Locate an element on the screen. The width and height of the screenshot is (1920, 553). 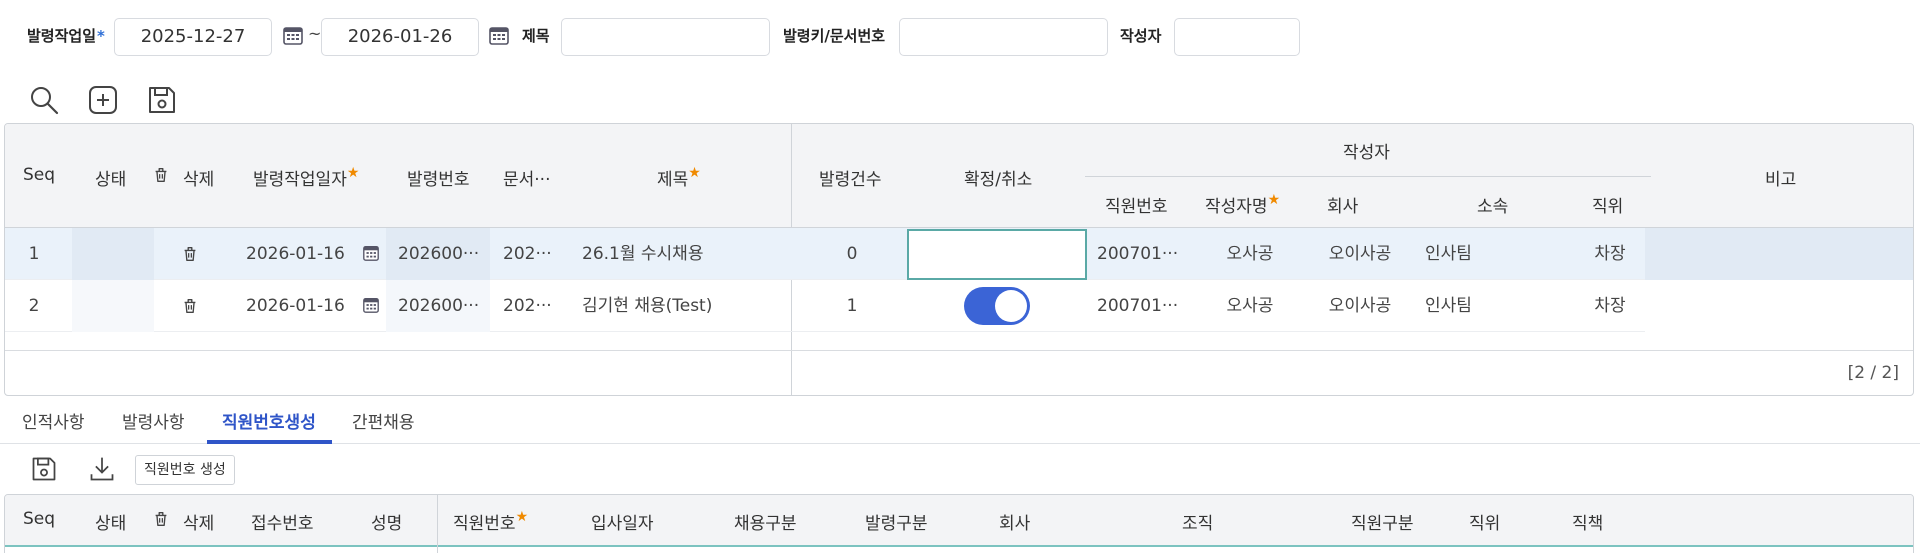
active-tab-indicator is located at coordinates (269, 442).